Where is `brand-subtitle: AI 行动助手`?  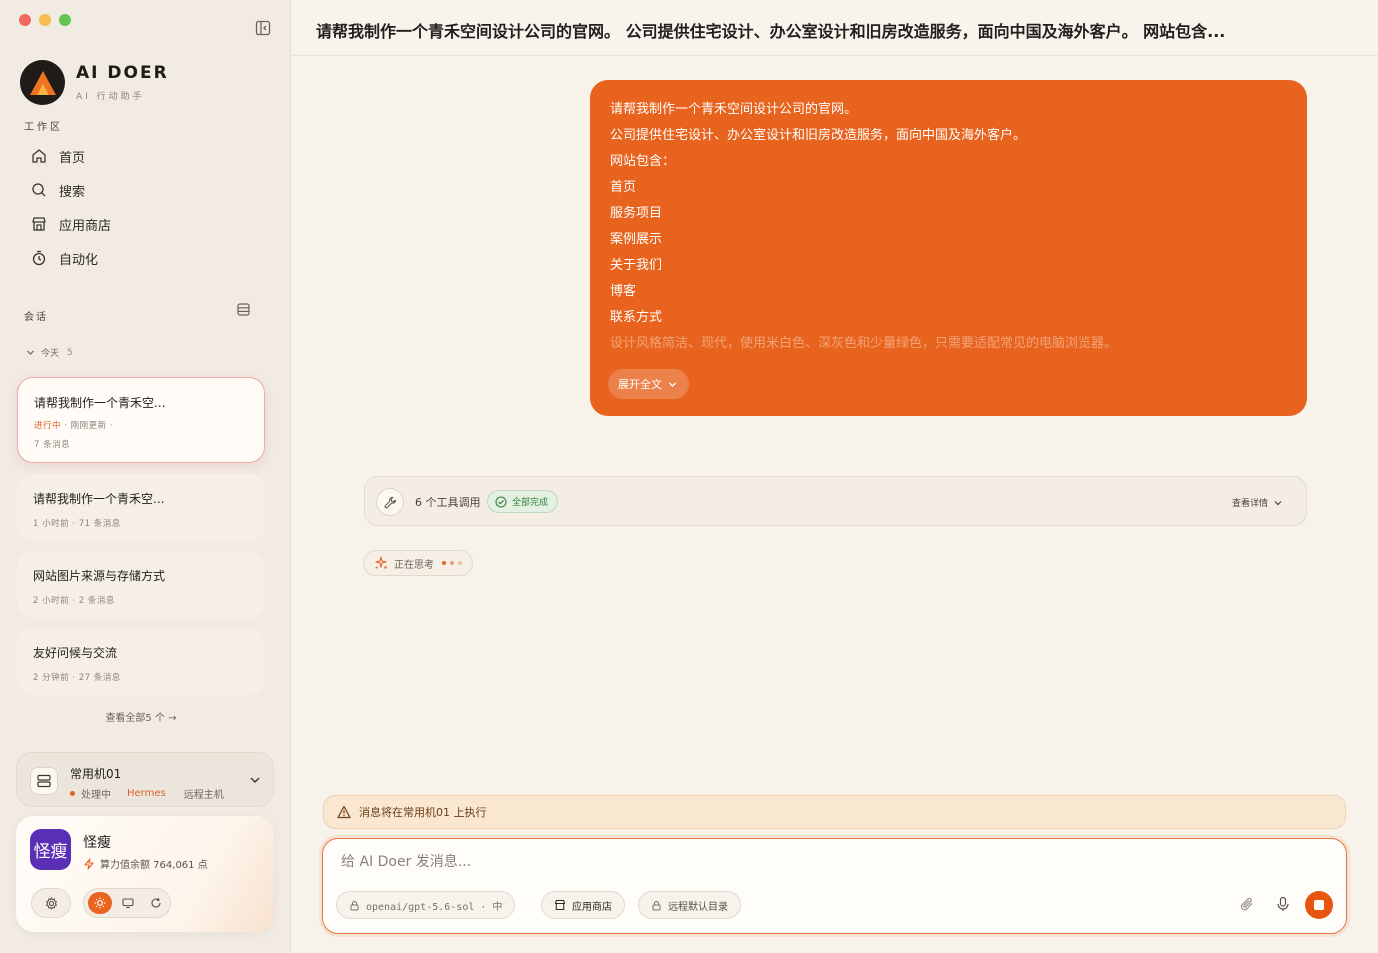
brand-subtitle: AI 行动助手 is located at coordinates (110, 97).